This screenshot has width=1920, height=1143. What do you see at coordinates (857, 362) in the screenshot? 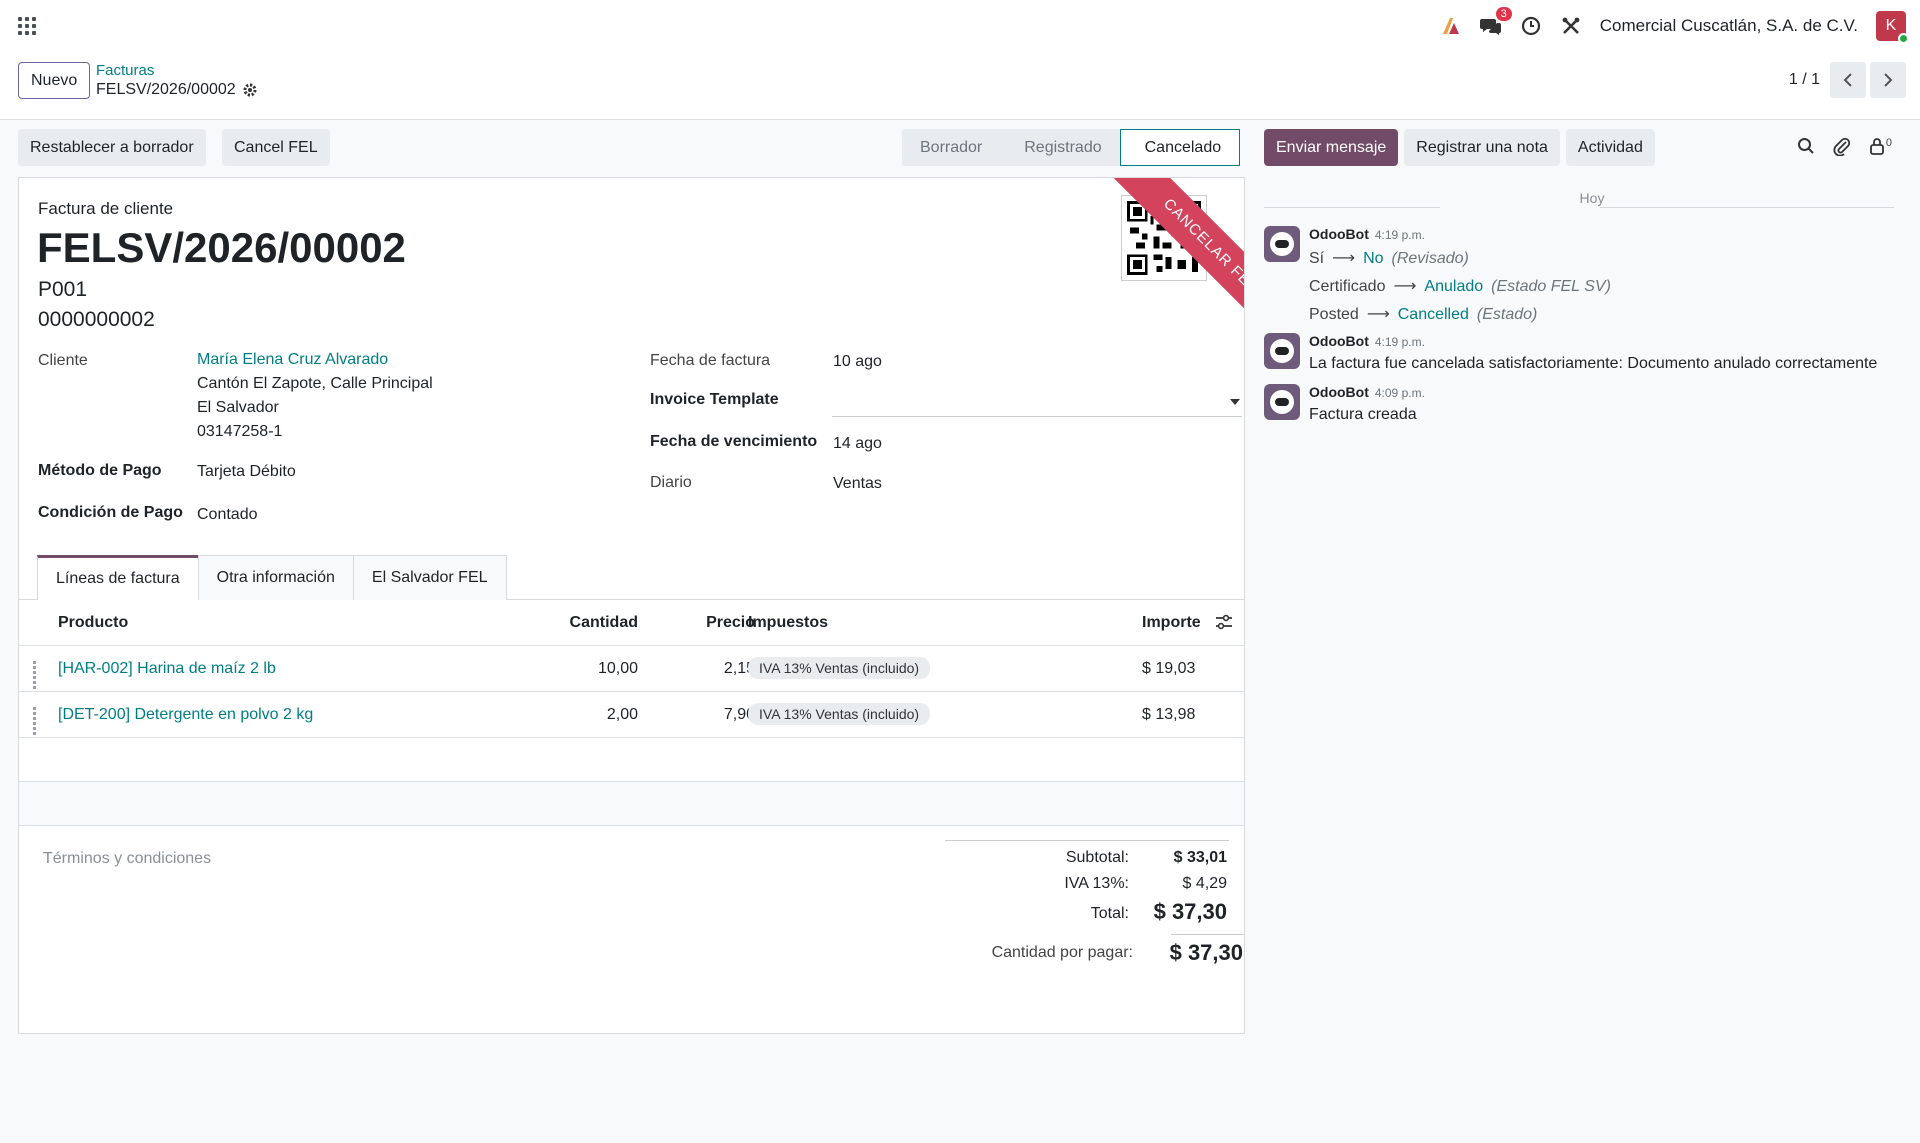
I see `invoice-date-field: 10 ago` at bounding box center [857, 362].